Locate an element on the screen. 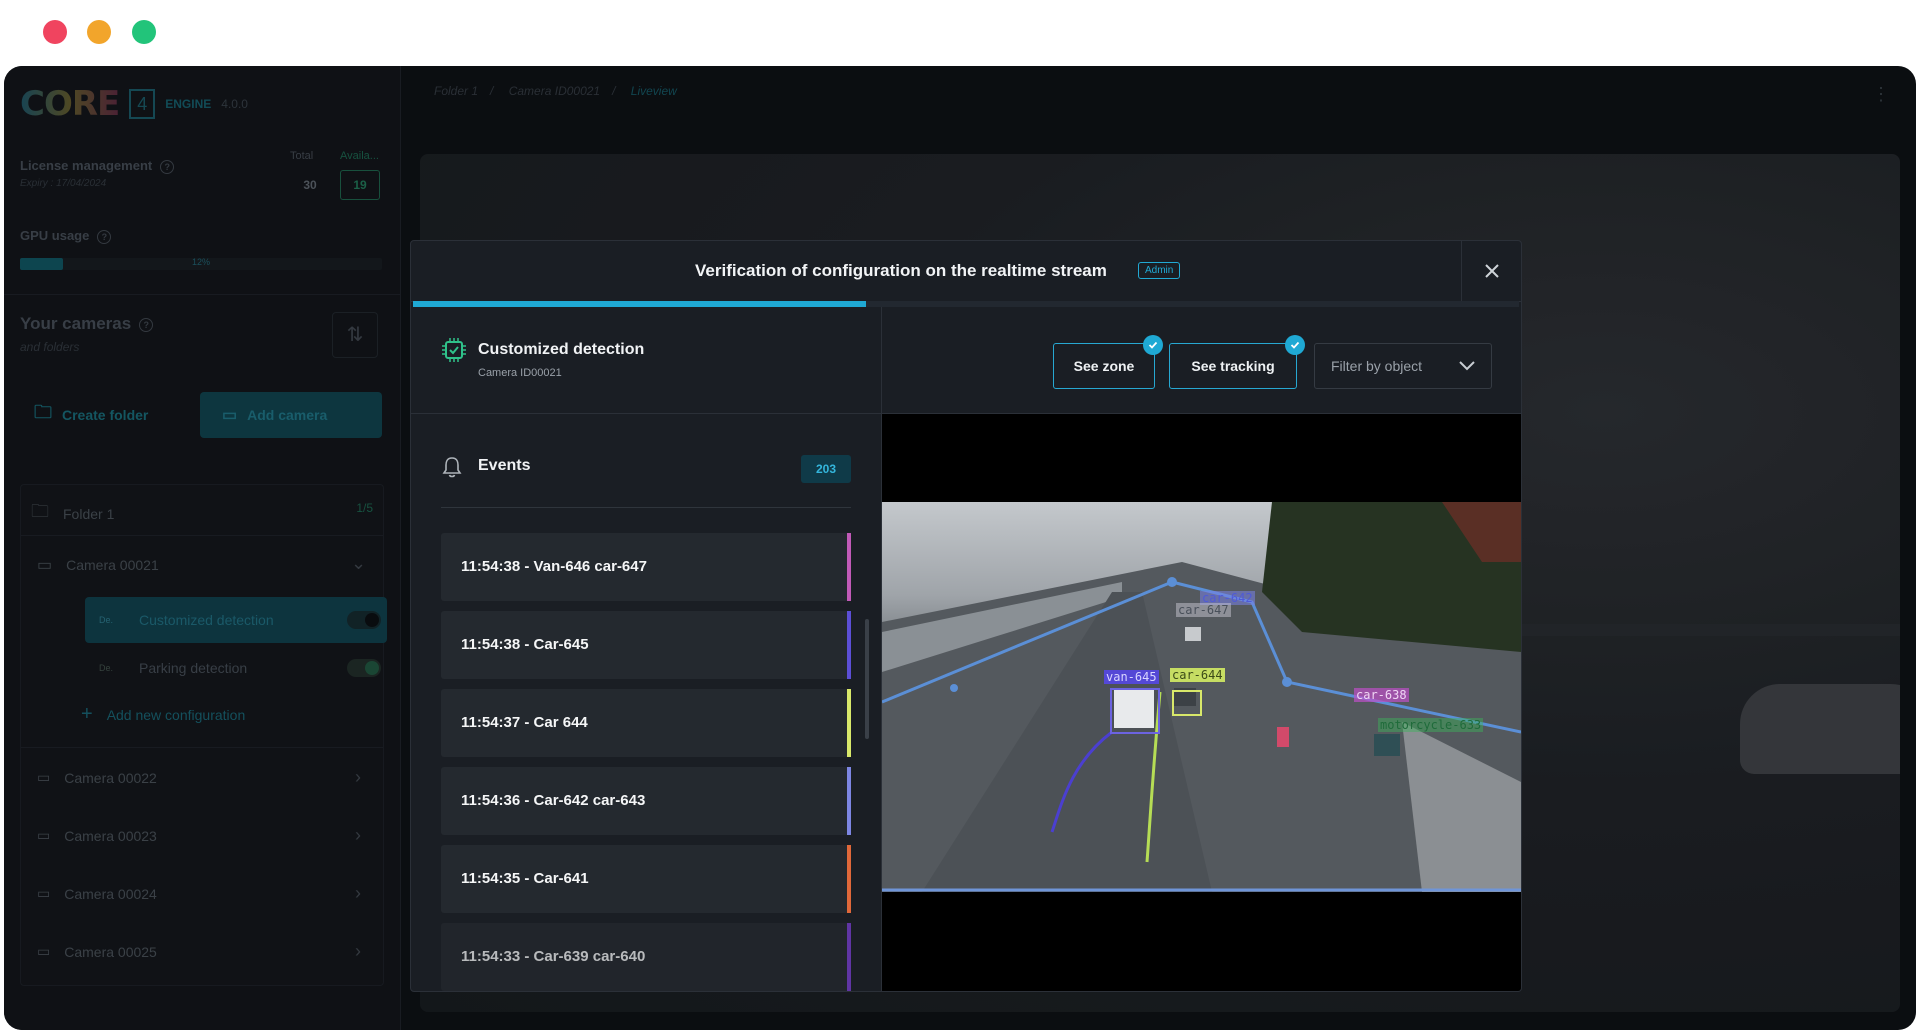 Image resolution: width=1920 pixels, height=1033 pixels. chip-check-icon is located at coordinates (454, 350).